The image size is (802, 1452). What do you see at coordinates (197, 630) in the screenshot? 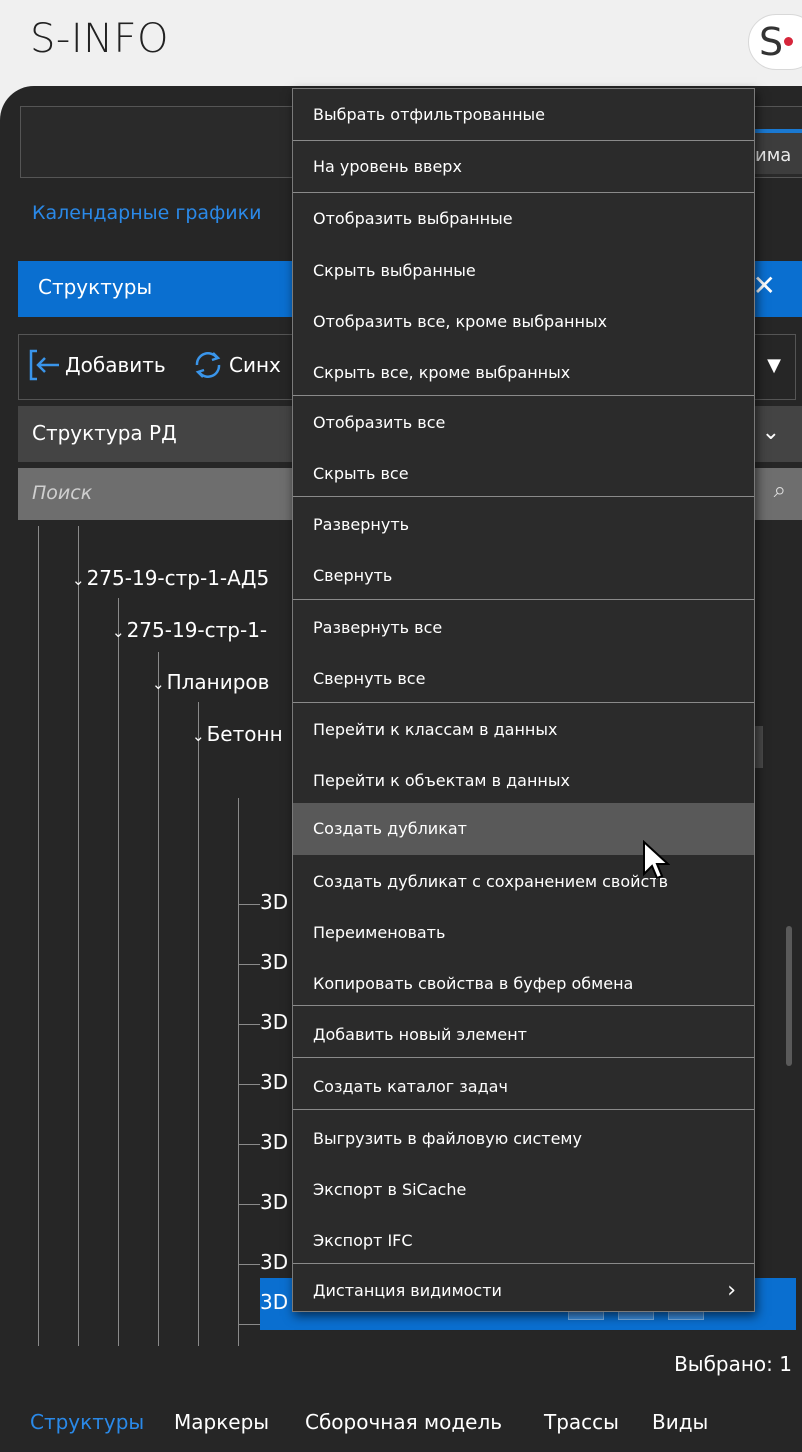
I see `tree-node-label: 275-19-стр-1-` at bounding box center [197, 630].